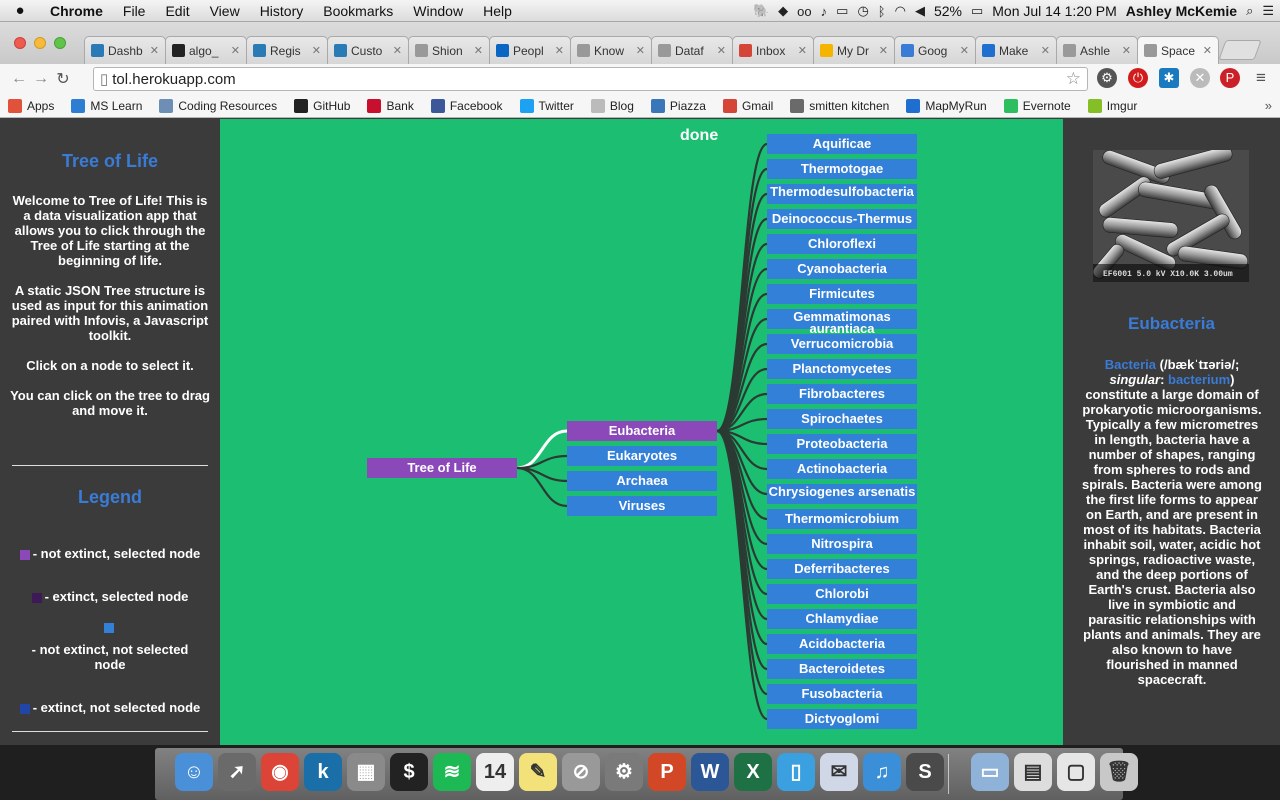 Image resolution: width=1280 pixels, height=800 pixels. Describe the element at coordinates (323, 772) in the screenshot. I see `kindle-icon: k` at that location.